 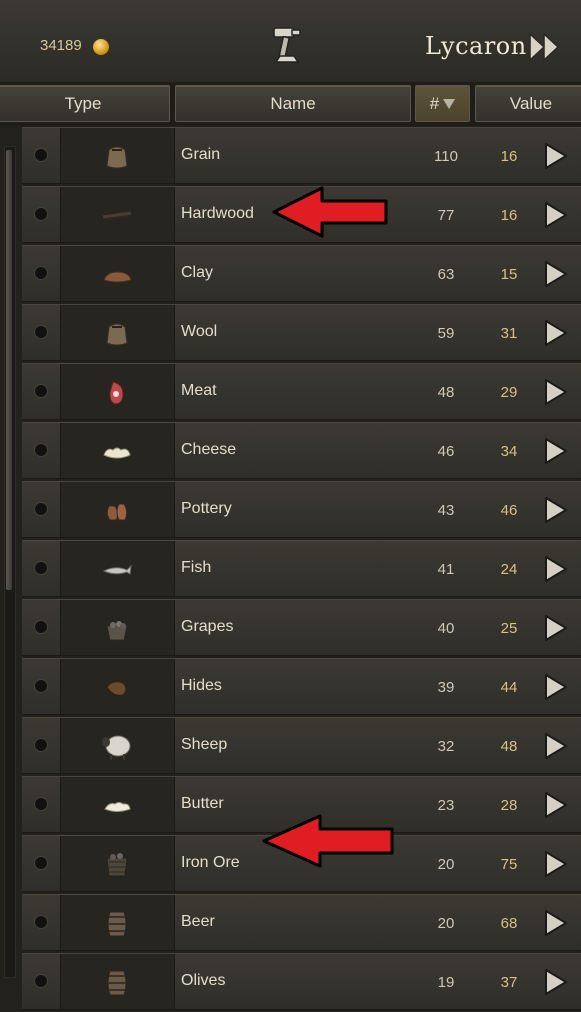 I want to click on item-row: Wool 59 31, so click(x=301, y=332).